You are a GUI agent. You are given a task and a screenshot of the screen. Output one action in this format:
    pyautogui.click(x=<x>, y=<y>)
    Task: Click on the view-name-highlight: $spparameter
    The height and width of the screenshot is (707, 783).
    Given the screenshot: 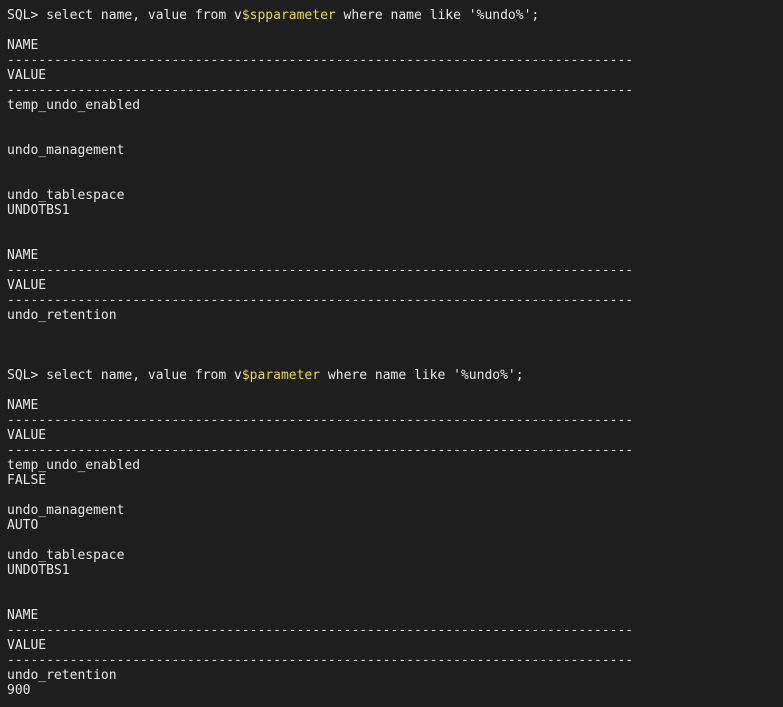 What is the action you would take?
    pyautogui.click(x=288, y=15)
    